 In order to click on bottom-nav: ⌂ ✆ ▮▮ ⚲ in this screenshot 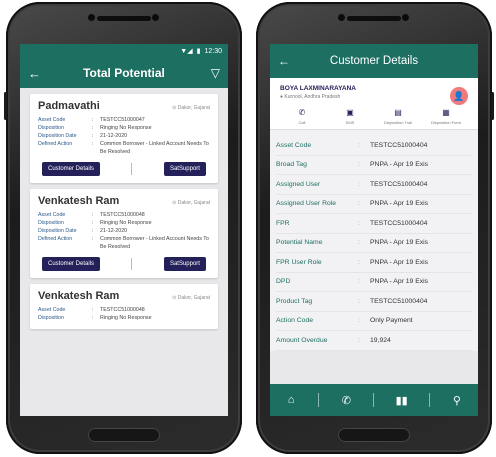, I will do `click(374, 400)`.